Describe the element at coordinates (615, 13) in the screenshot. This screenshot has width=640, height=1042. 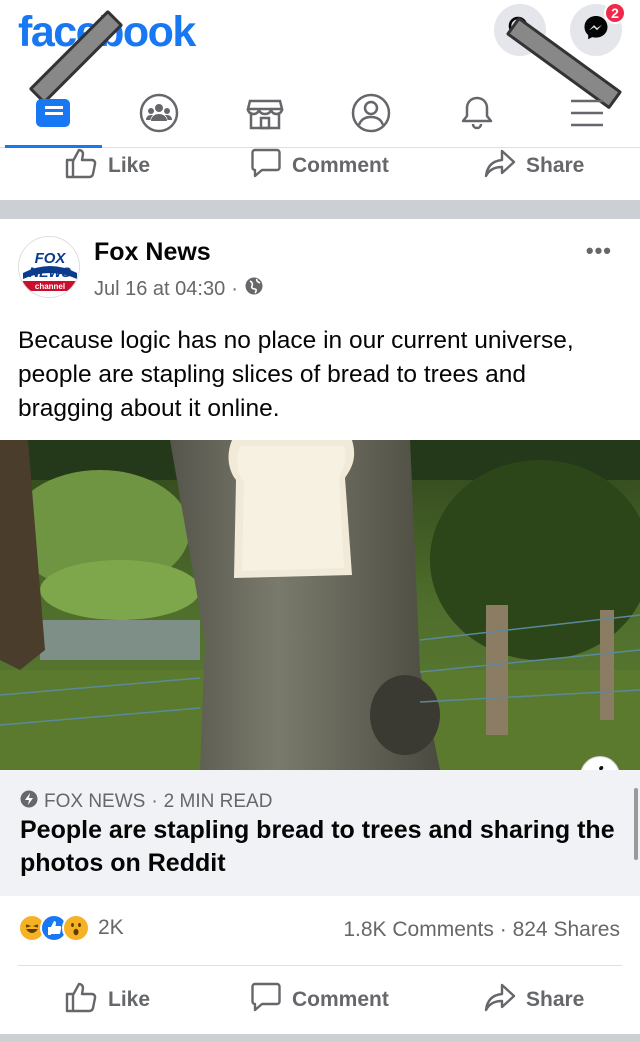
I see `notification-badge: 2` at that location.